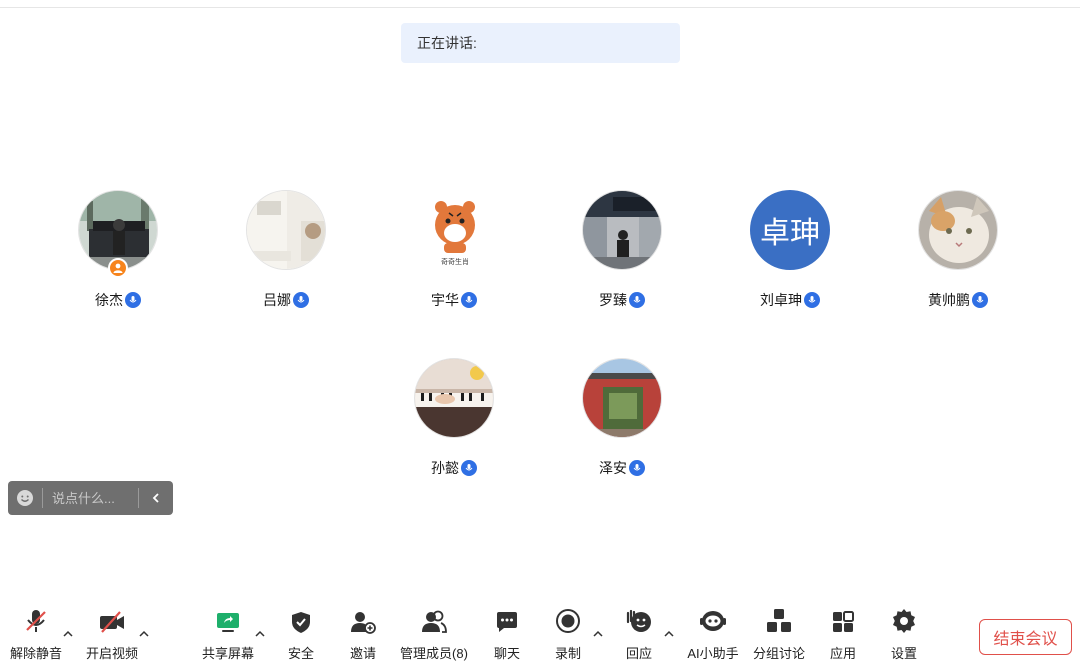  What do you see at coordinates (228, 619) in the screenshot?
I see `share-screen-icon` at bounding box center [228, 619].